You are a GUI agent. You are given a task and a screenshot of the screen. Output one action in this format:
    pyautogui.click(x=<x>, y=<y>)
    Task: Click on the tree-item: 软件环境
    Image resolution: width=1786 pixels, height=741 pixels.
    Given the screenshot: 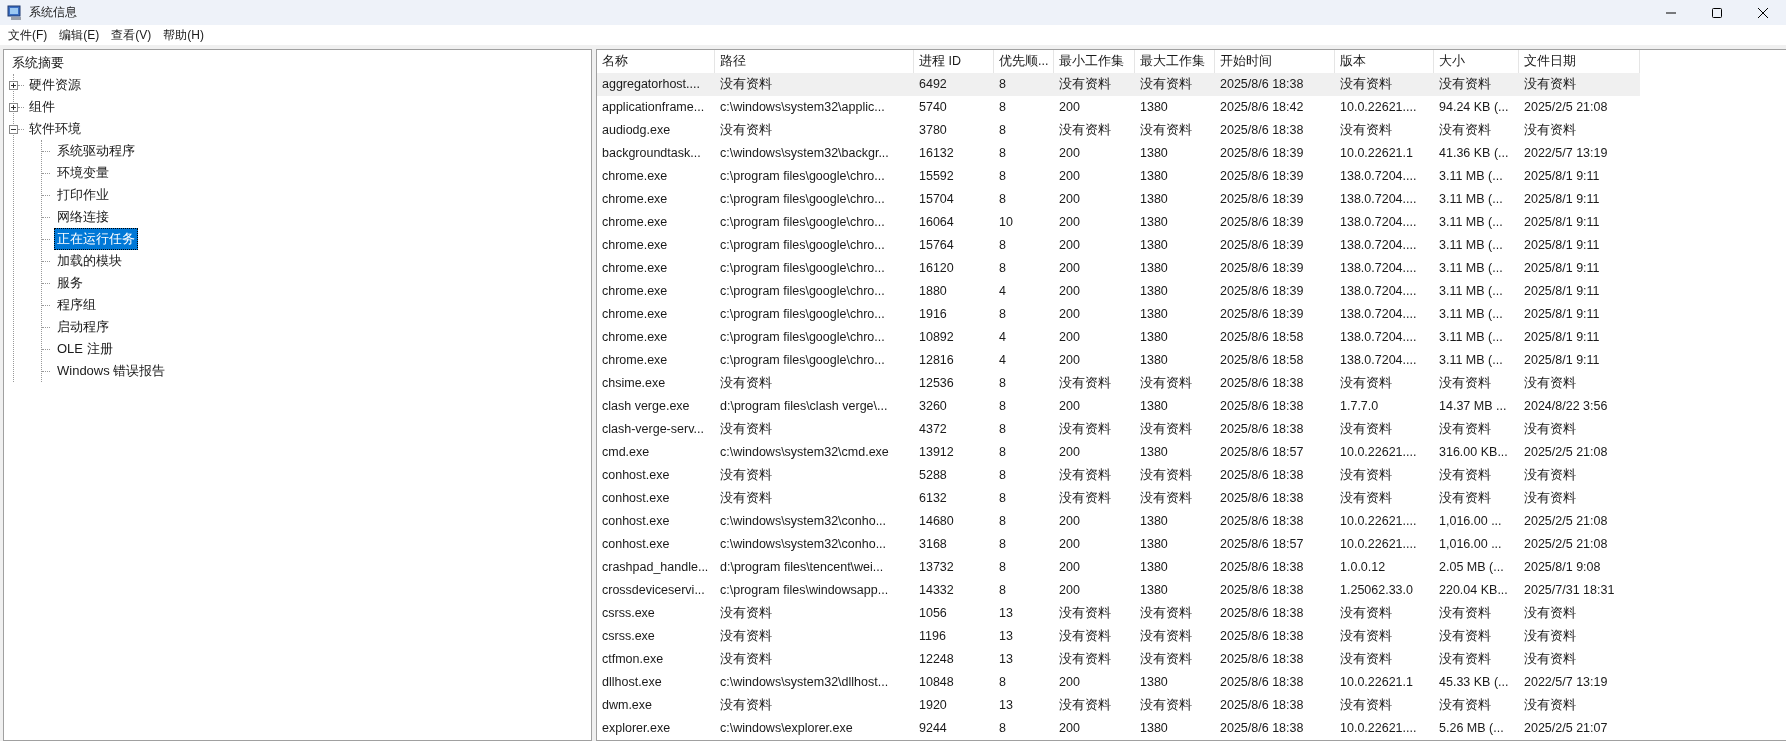 What is the action you would take?
    pyautogui.click(x=55, y=129)
    